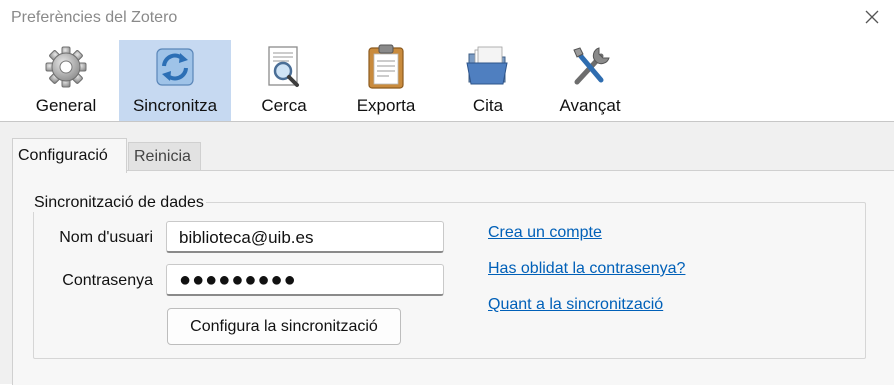  I want to click on toolbar-sync: Sincronitza, so click(175, 80).